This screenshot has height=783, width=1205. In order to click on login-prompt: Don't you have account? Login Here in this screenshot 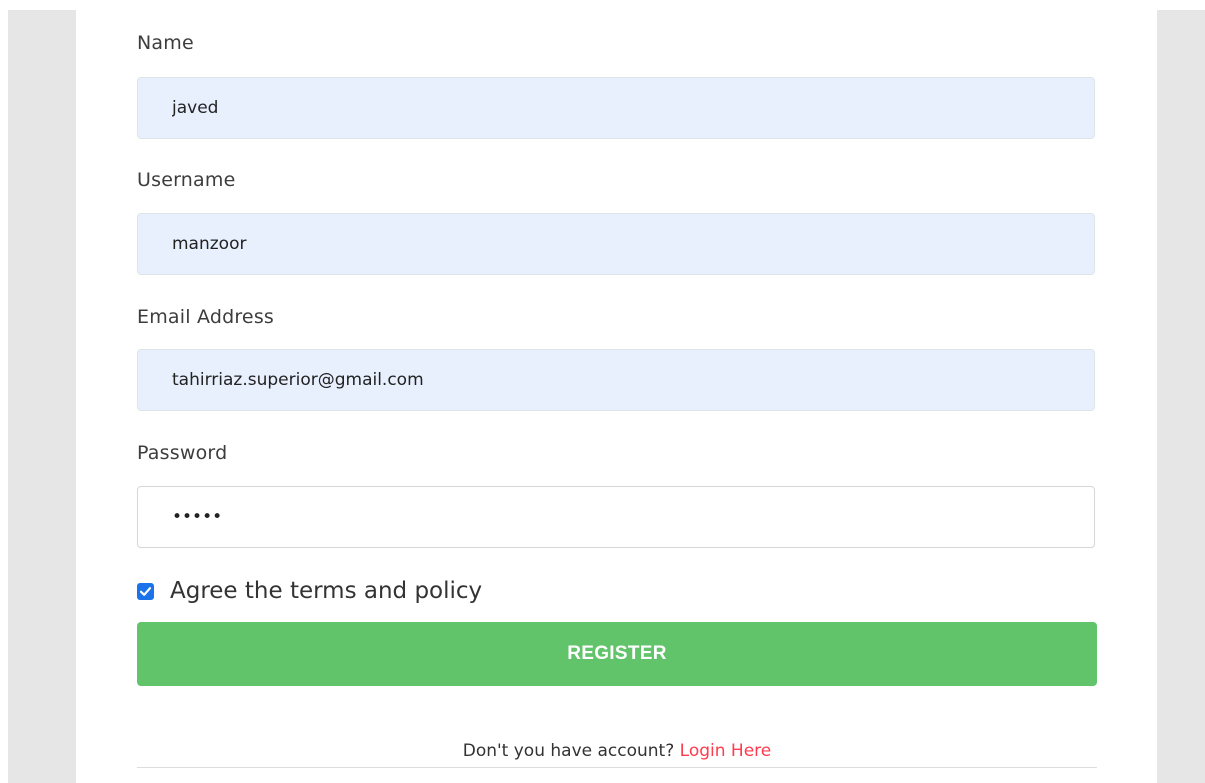, I will do `click(617, 751)`.